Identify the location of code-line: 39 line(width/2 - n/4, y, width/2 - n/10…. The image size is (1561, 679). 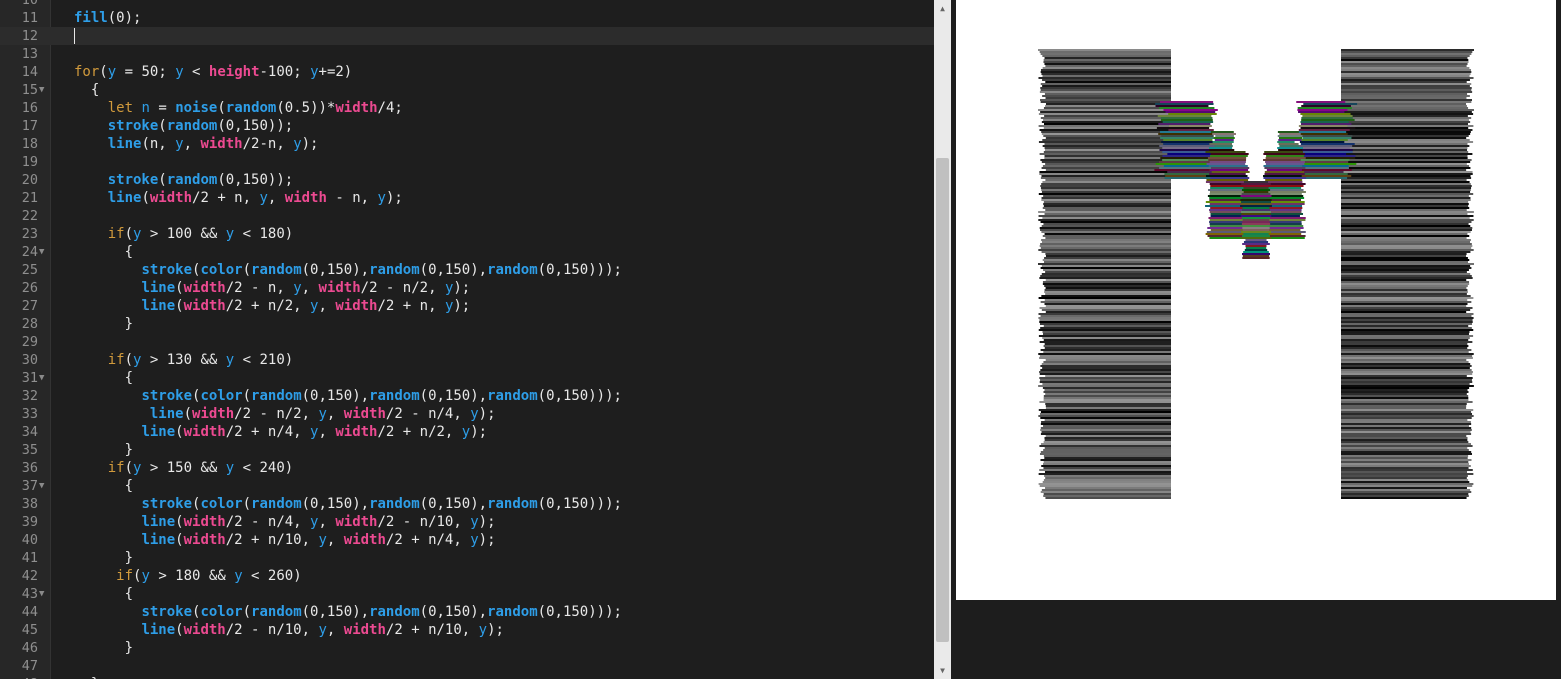
(467, 522).